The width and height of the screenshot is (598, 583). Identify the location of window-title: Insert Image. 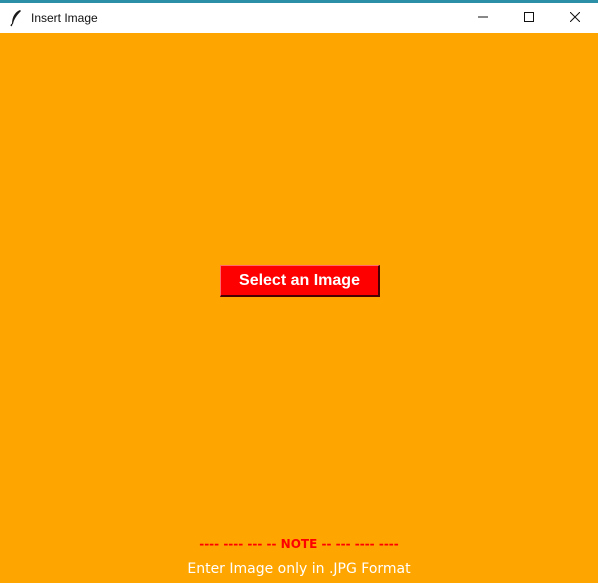
(64, 18).